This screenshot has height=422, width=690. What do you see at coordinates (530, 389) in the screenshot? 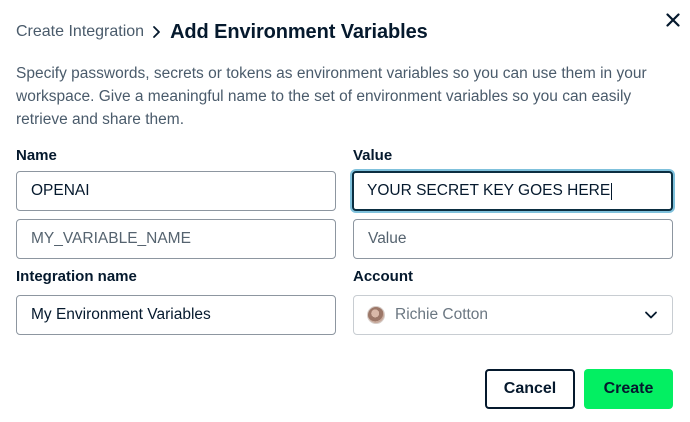
I see `cancel-button: Cancel` at bounding box center [530, 389].